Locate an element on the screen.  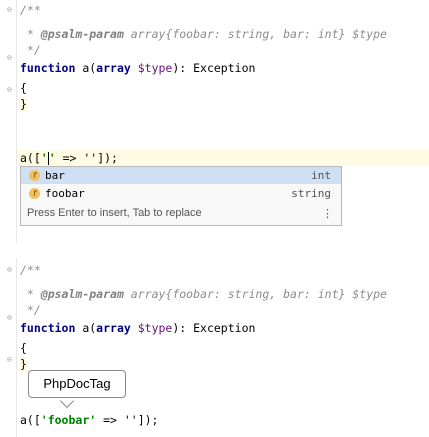
more-options-icon: ⋮ is located at coordinates (327, 213).